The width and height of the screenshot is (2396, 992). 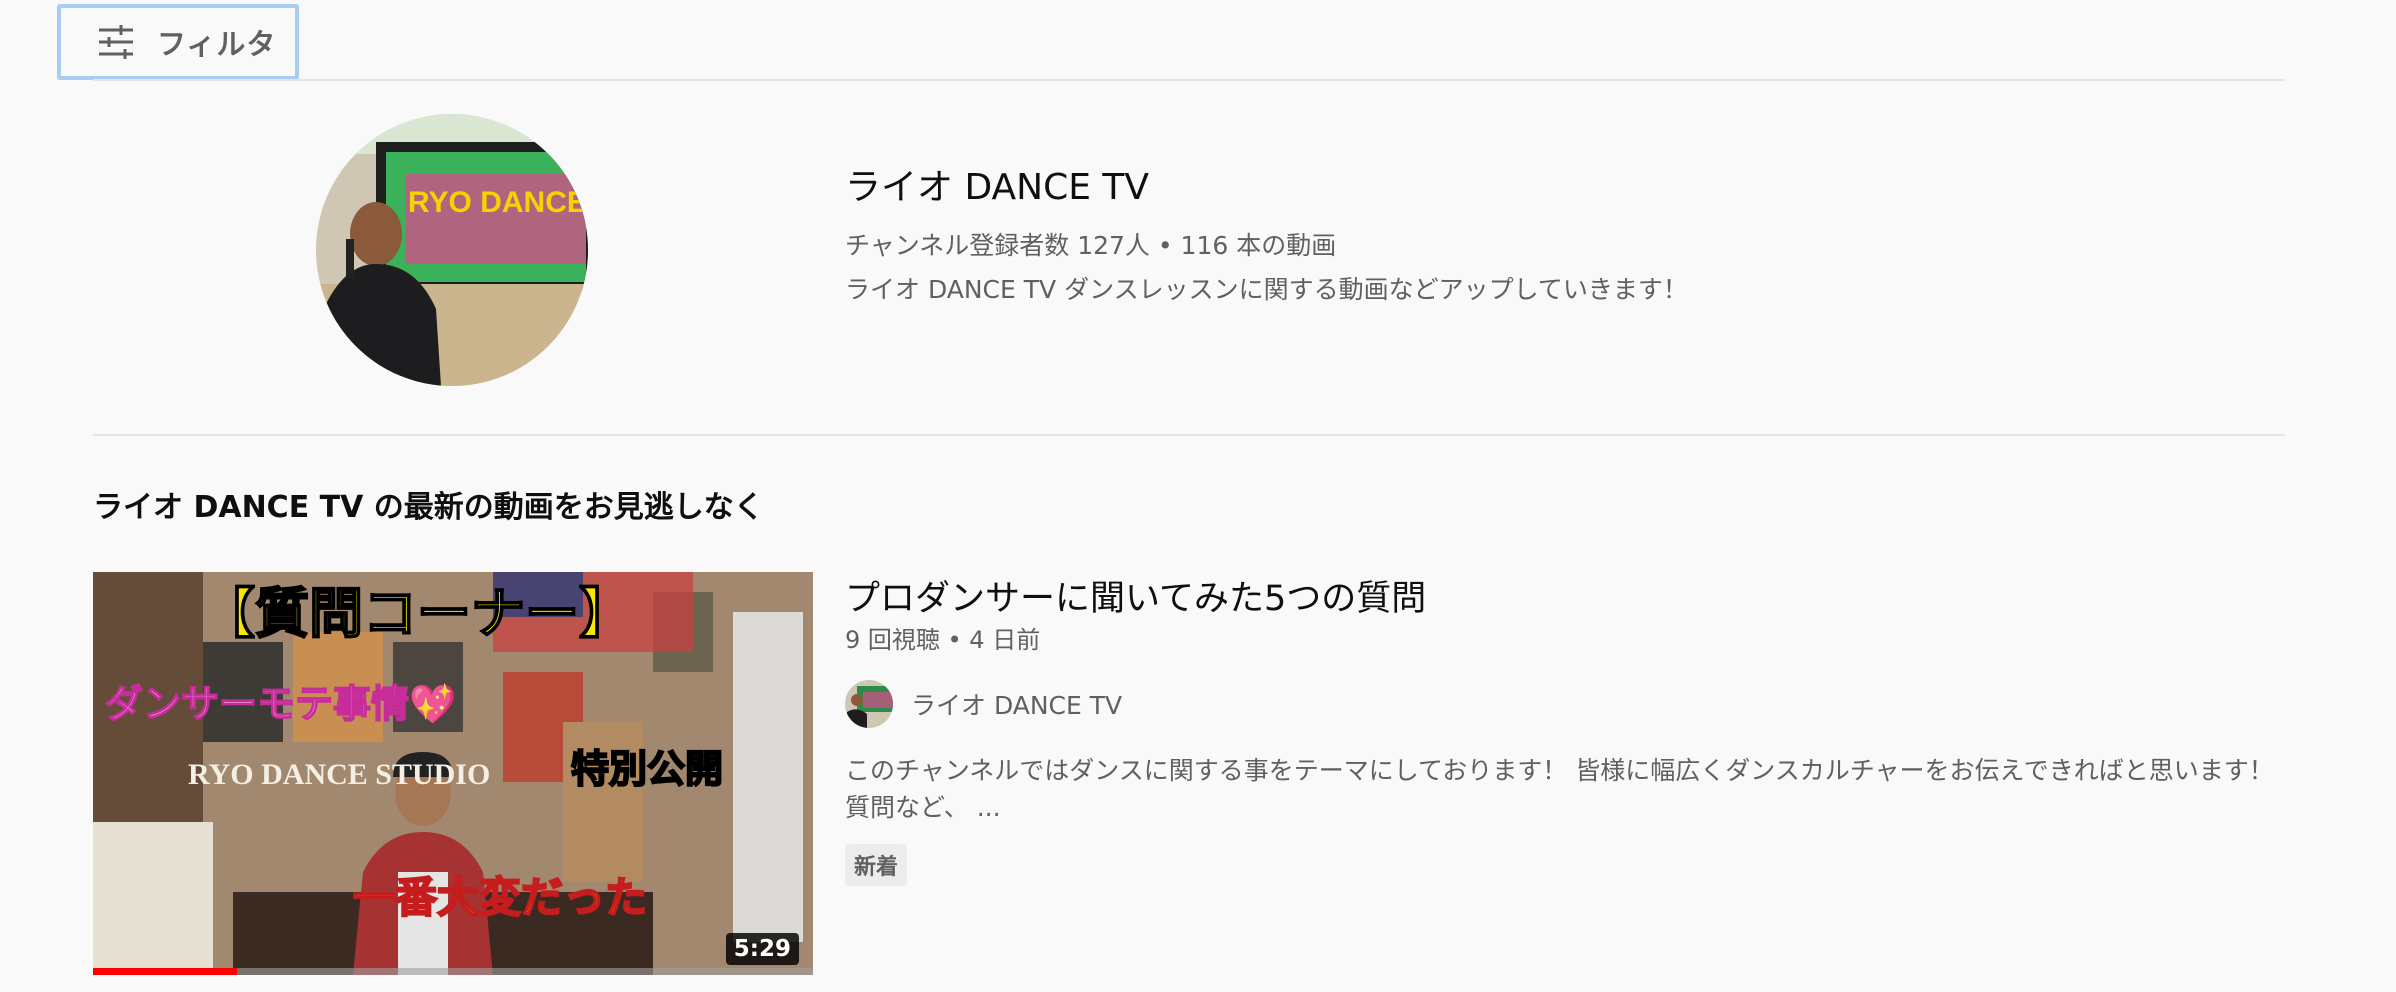 I want to click on section-title: ライオ DANCE TV の最新の動画をお見逃しなく, so click(x=428, y=507).